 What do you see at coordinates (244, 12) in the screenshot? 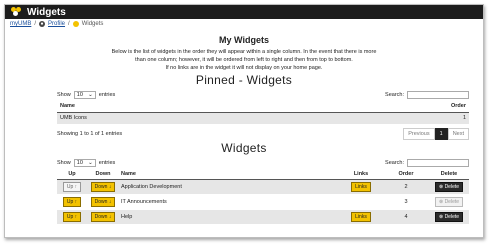
I see `title-bar: Widgets` at bounding box center [244, 12].